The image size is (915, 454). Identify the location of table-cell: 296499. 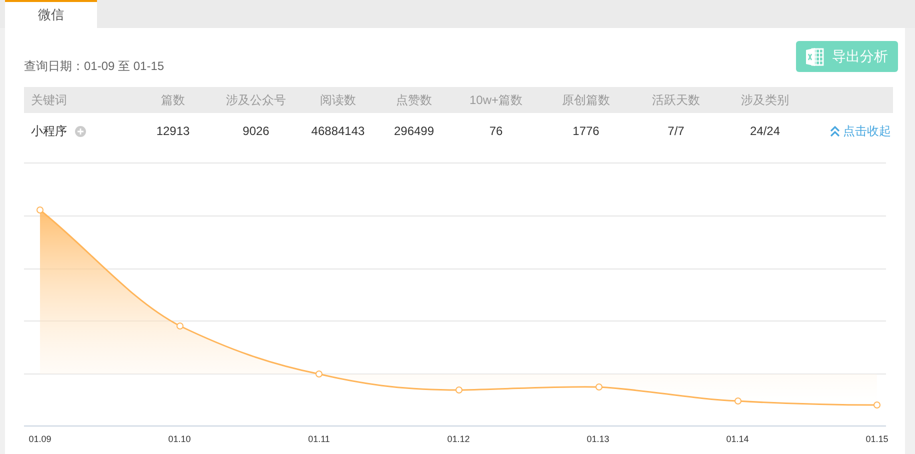
(414, 131).